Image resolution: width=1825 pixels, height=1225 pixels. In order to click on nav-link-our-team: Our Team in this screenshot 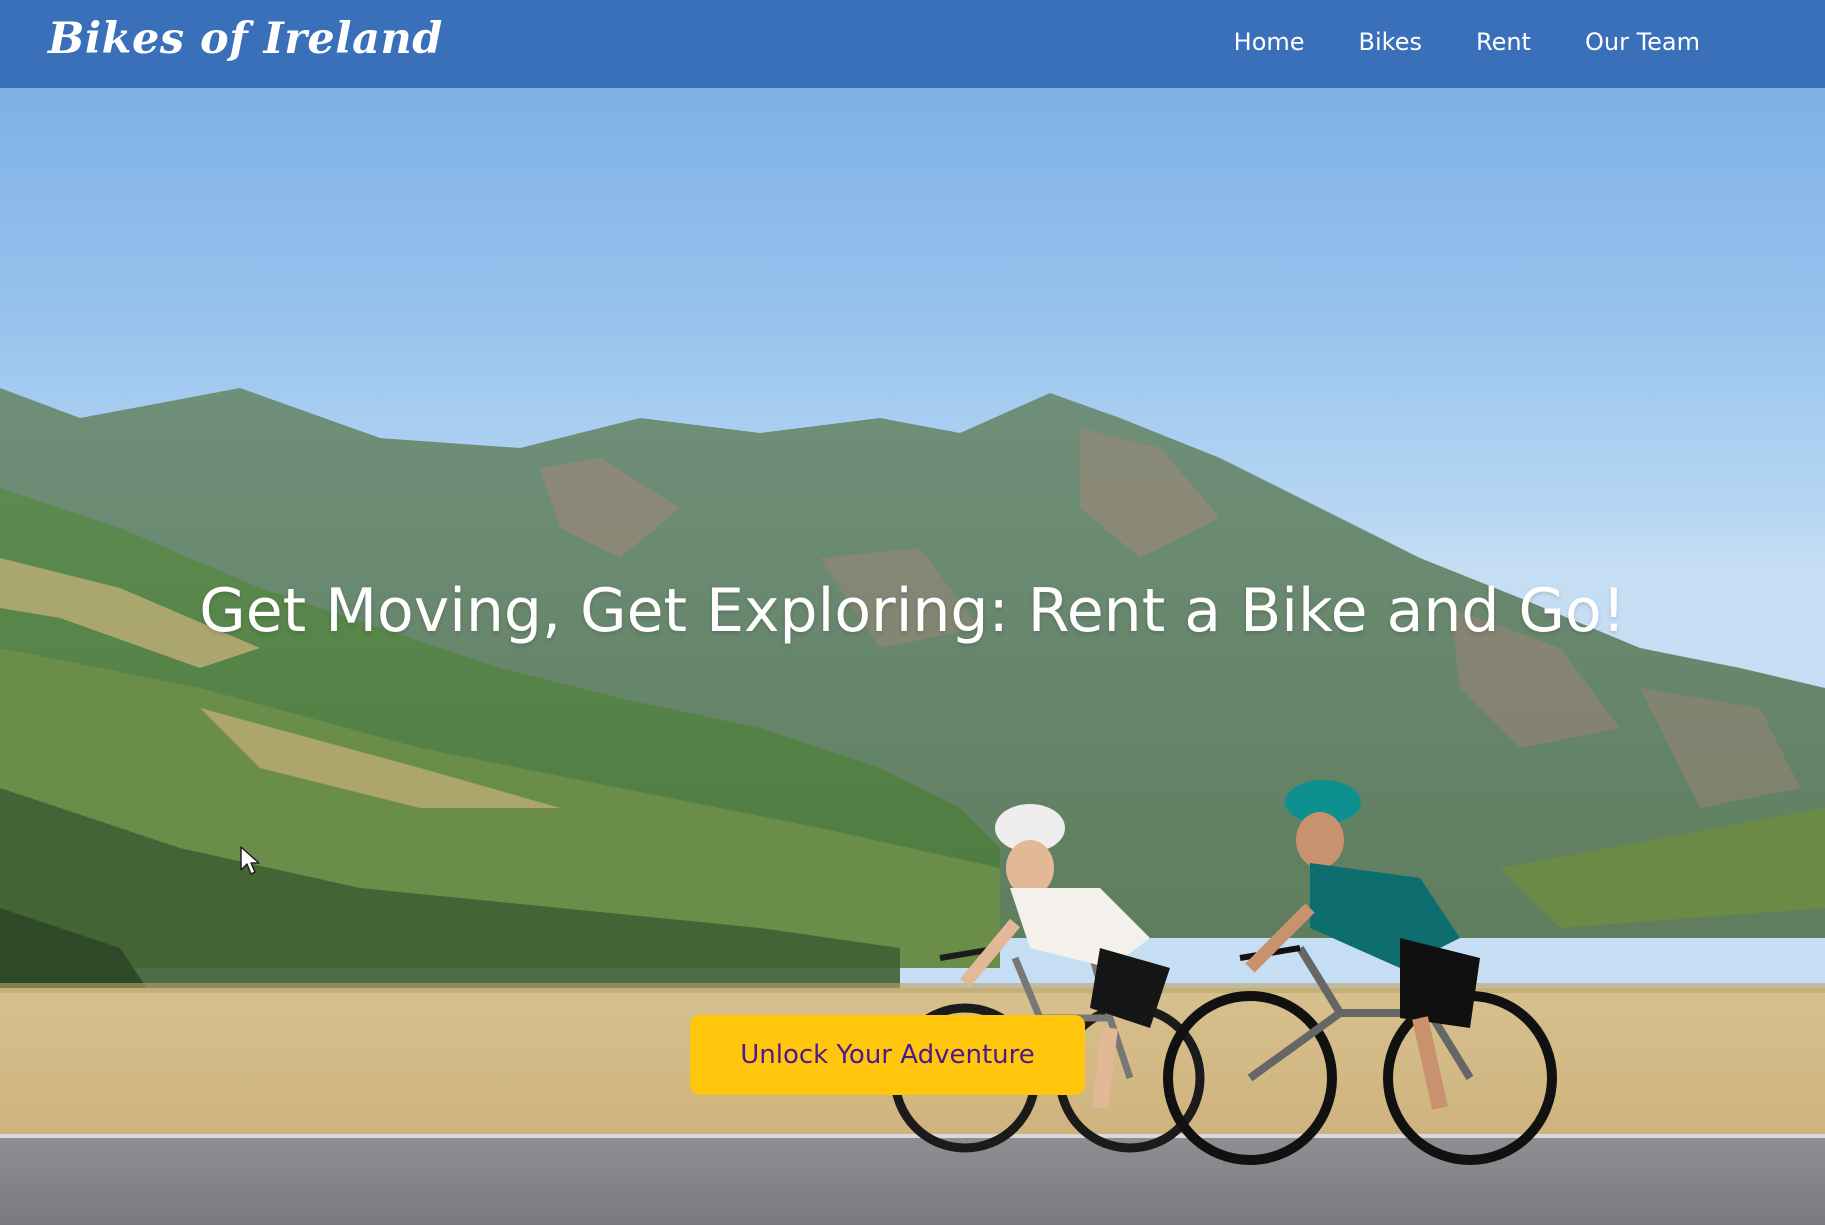, I will do `click(1642, 42)`.